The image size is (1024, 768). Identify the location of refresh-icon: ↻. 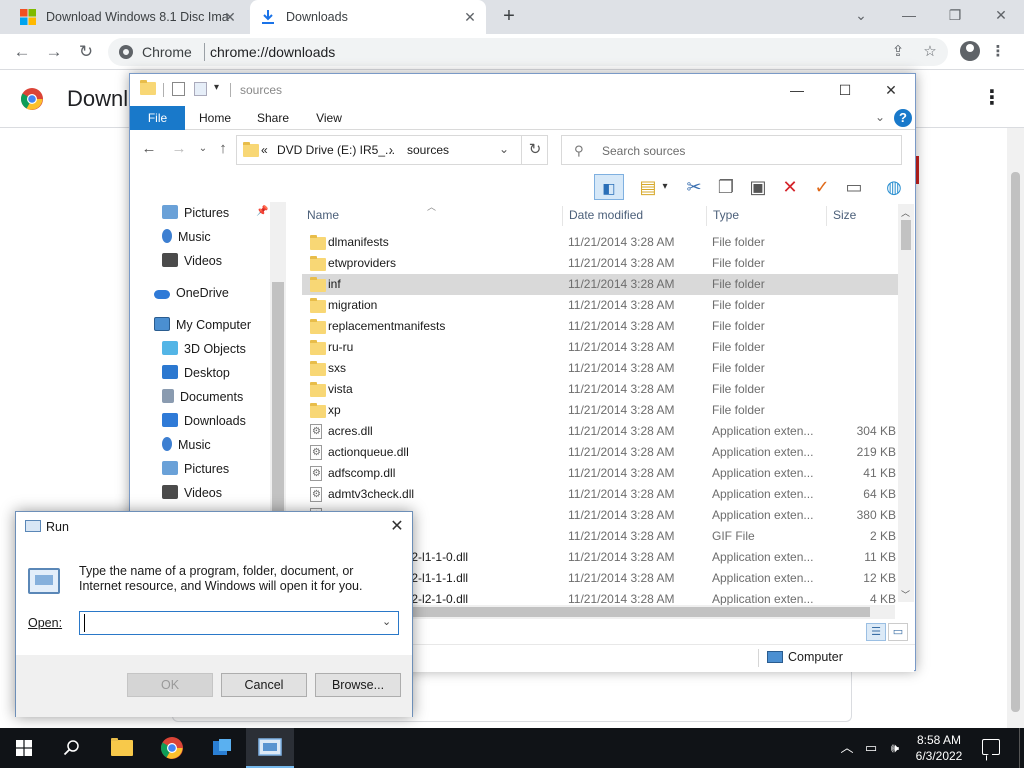
(534, 150).